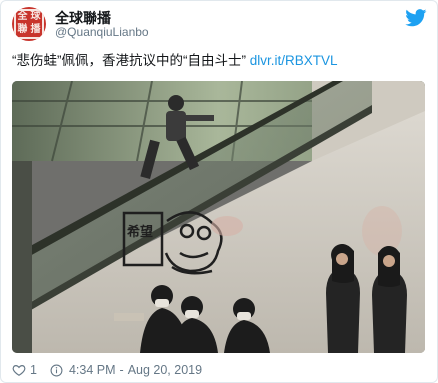 This screenshot has height=383, width=438. What do you see at coordinates (140, 232) in the screenshot?
I see `graffiti-sign-text: 希望` at bounding box center [140, 232].